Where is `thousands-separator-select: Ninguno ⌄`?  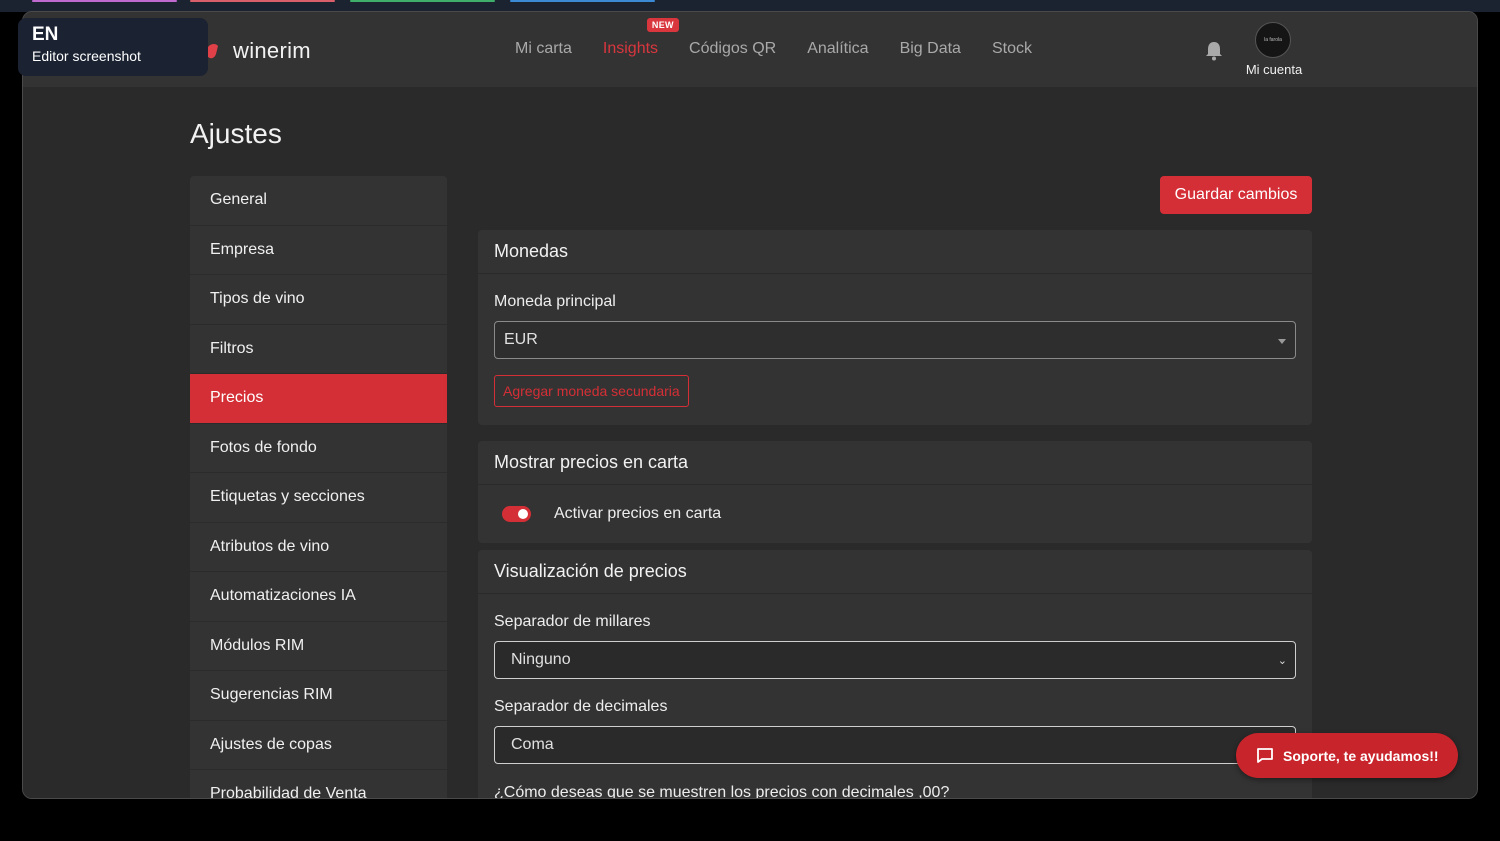 thousands-separator-select: Ninguno ⌄ is located at coordinates (895, 660).